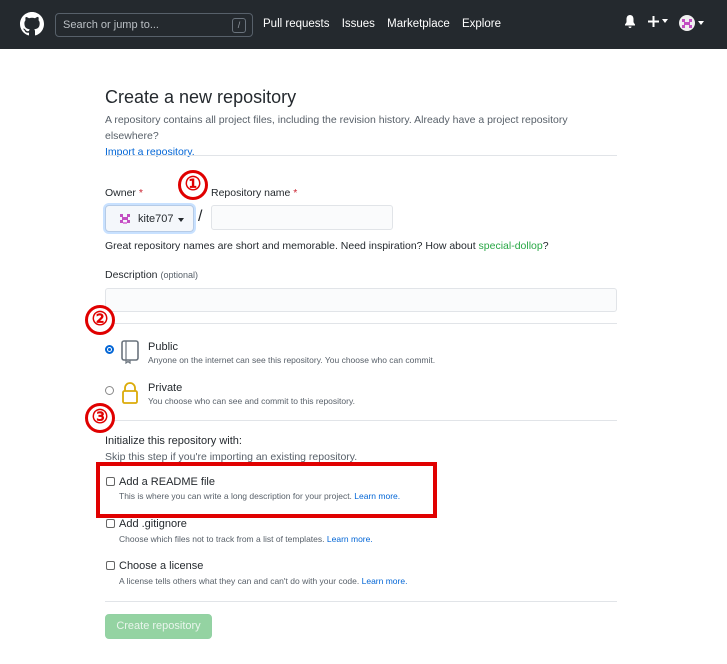 This screenshot has width=727, height=664. What do you see at coordinates (418, 24) in the screenshot?
I see `nav-link-marketplace: Marketplace` at bounding box center [418, 24].